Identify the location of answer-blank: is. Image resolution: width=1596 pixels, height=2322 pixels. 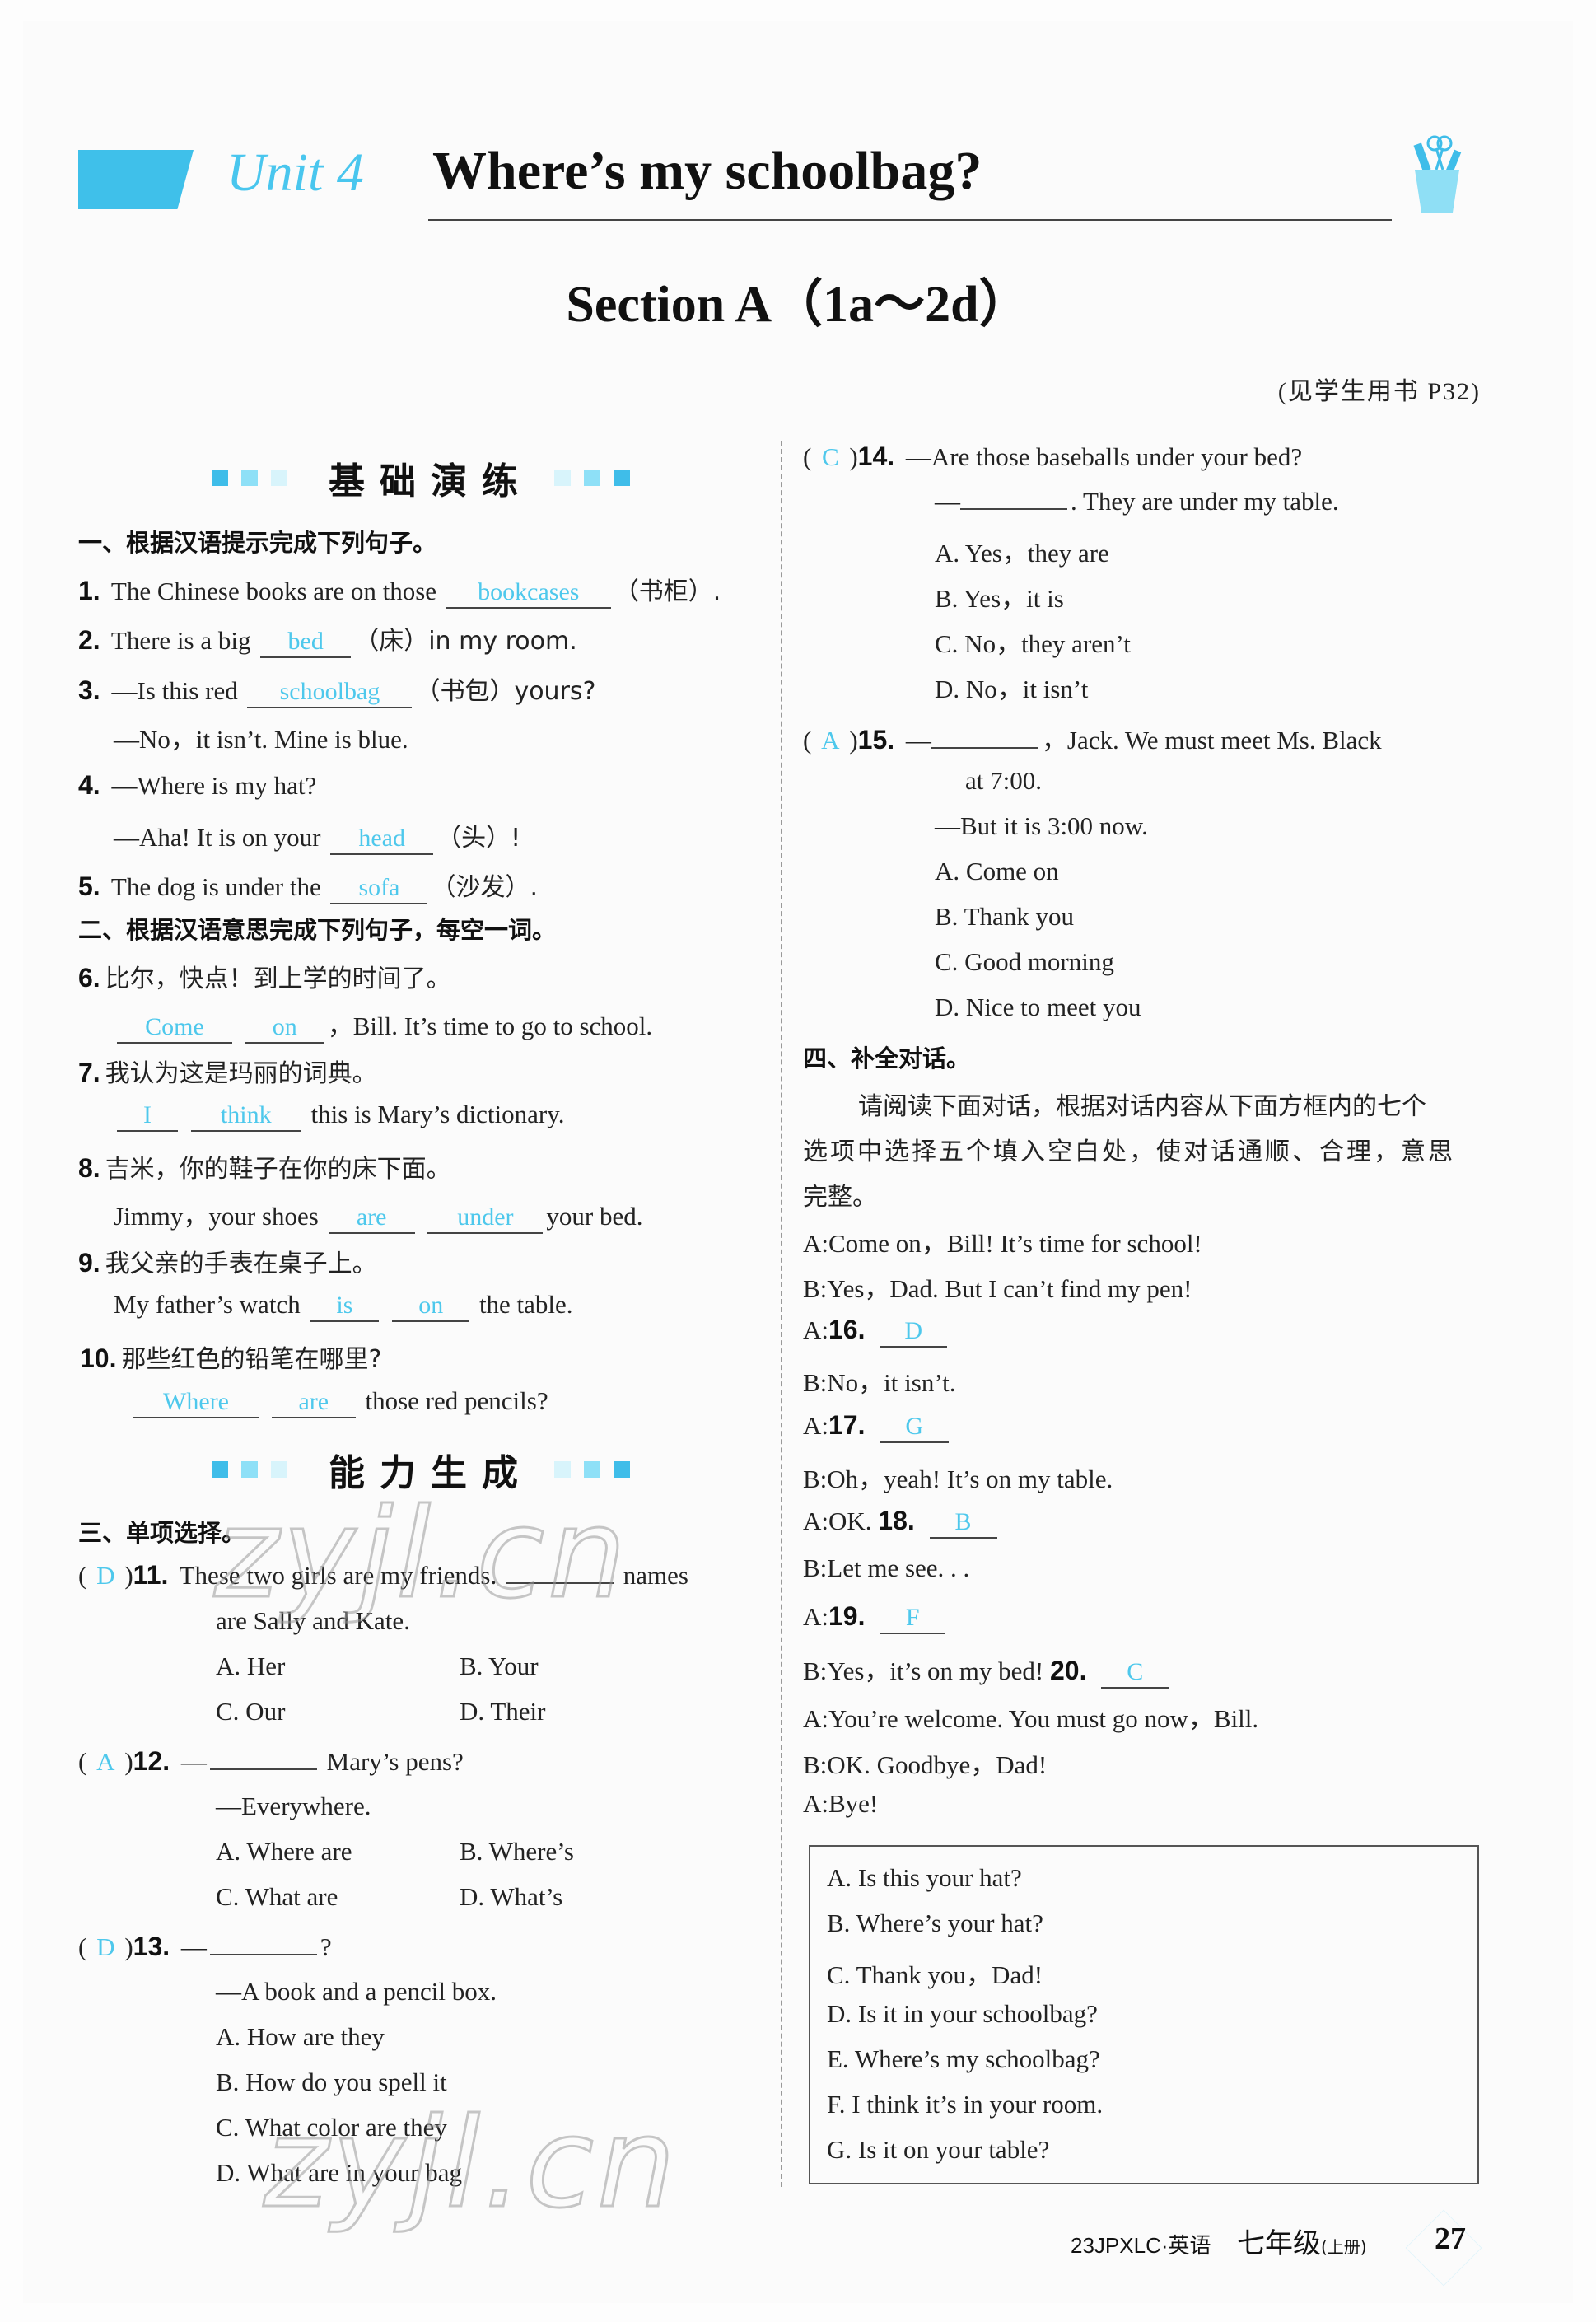
(345, 1306).